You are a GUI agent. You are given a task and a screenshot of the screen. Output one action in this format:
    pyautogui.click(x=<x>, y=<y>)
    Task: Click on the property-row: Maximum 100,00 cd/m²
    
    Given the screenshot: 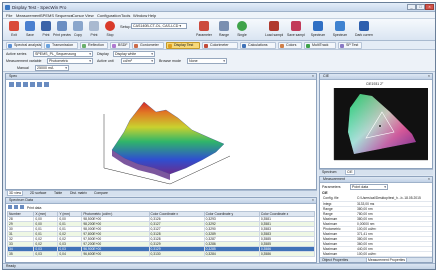 What is the action you would take?
    pyautogui.click(x=377, y=254)
    